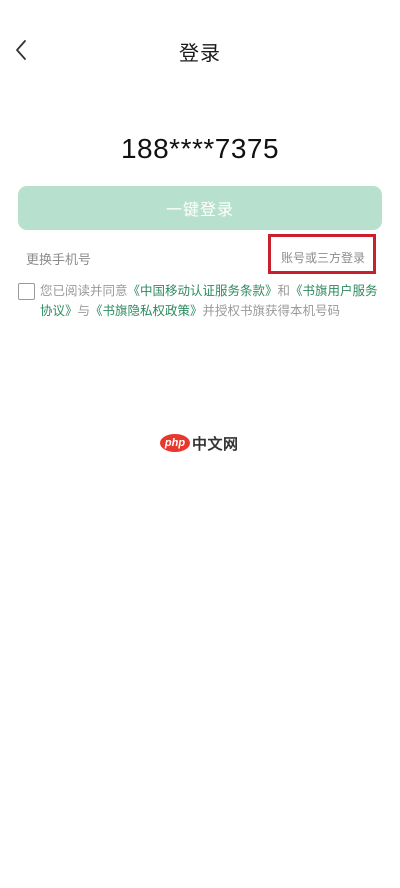 This screenshot has width=400, height=888. Describe the element at coordinates (84, 310) in the screenshot. I see `agreement-with: 与` at that location.